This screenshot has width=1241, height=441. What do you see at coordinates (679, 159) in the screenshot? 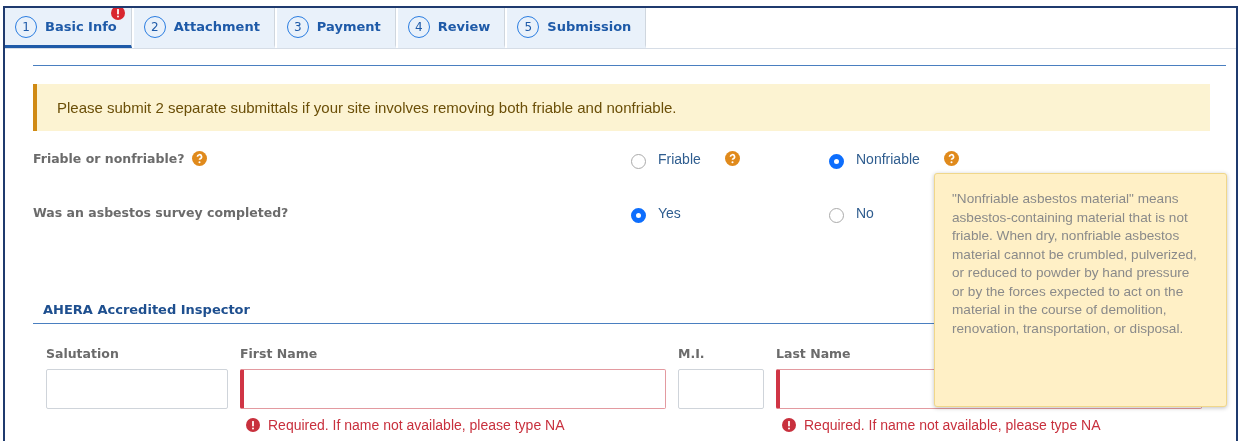
I see `radio-label: Friable` at bounding box center [679, 159].